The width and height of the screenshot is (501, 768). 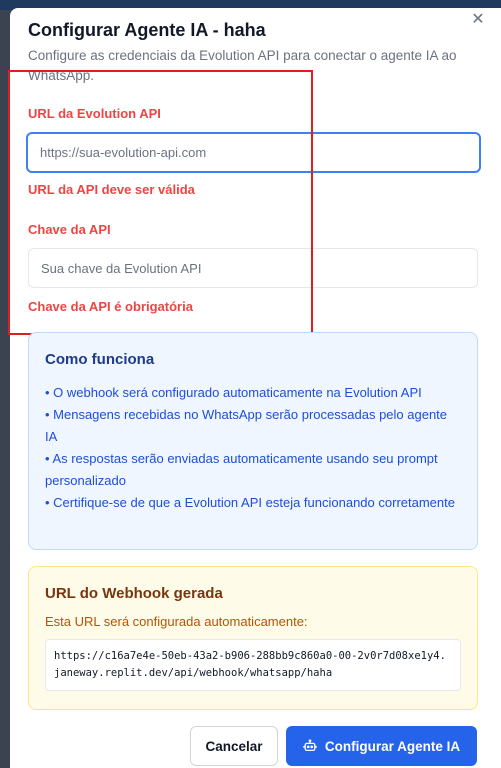 I want to click on how-it-works-title: Como funciona, so click(x=100, y=359).